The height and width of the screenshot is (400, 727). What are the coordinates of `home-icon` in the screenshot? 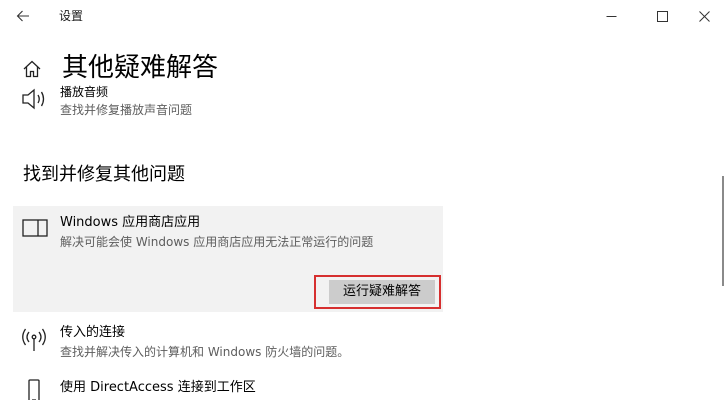 It's located at (32, 69).